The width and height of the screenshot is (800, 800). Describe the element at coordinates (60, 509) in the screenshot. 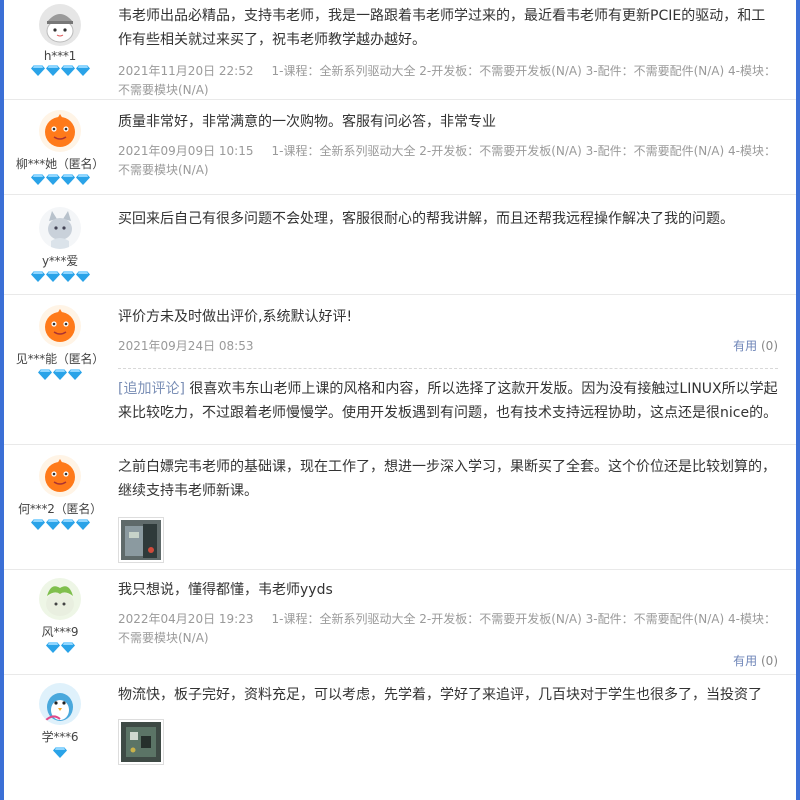

I see `user-name: 何***2（匿名）` at that location.